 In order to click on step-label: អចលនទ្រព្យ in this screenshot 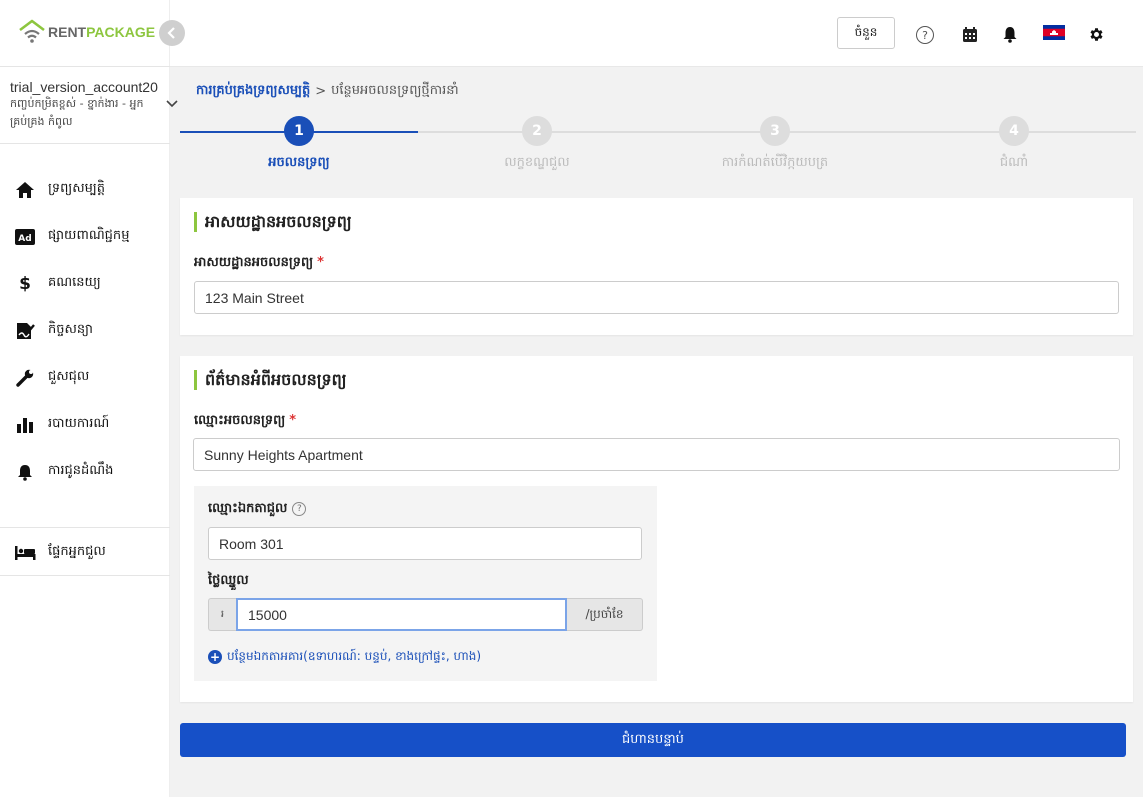, I will do `click(299, 162)`.